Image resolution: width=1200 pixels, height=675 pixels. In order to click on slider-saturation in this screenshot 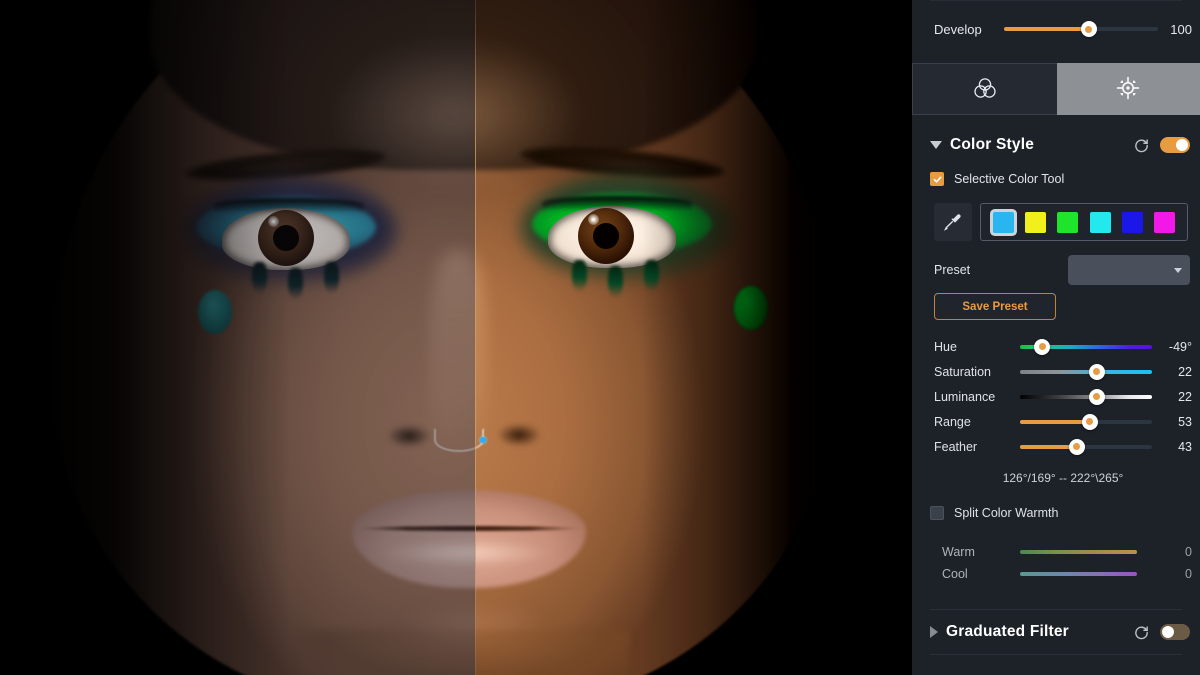, I will do `click(1086, 372)`.